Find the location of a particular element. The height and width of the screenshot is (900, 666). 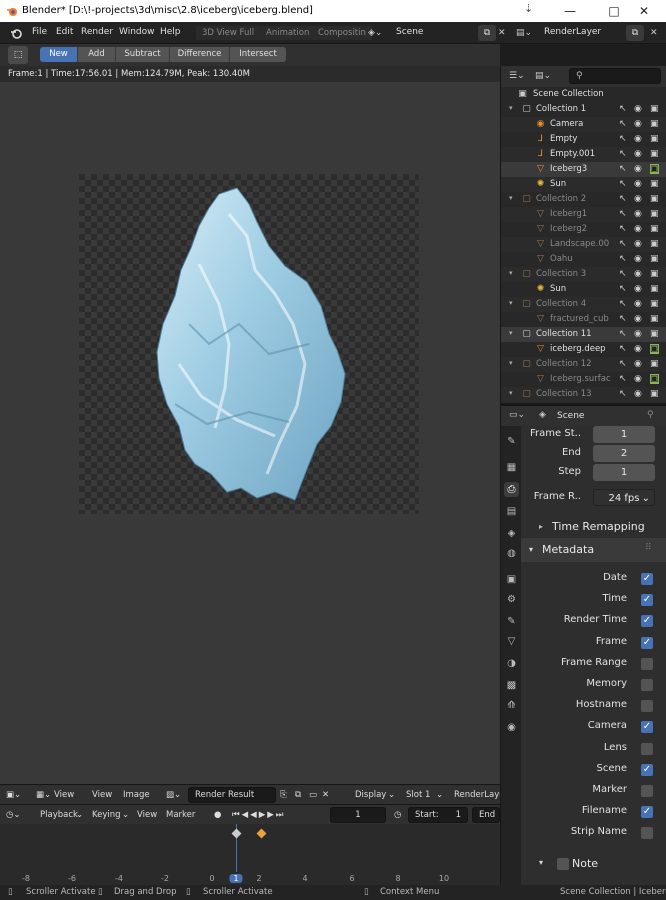

slot-dropdown: Slot 1 is located at coordinates (418, 795).